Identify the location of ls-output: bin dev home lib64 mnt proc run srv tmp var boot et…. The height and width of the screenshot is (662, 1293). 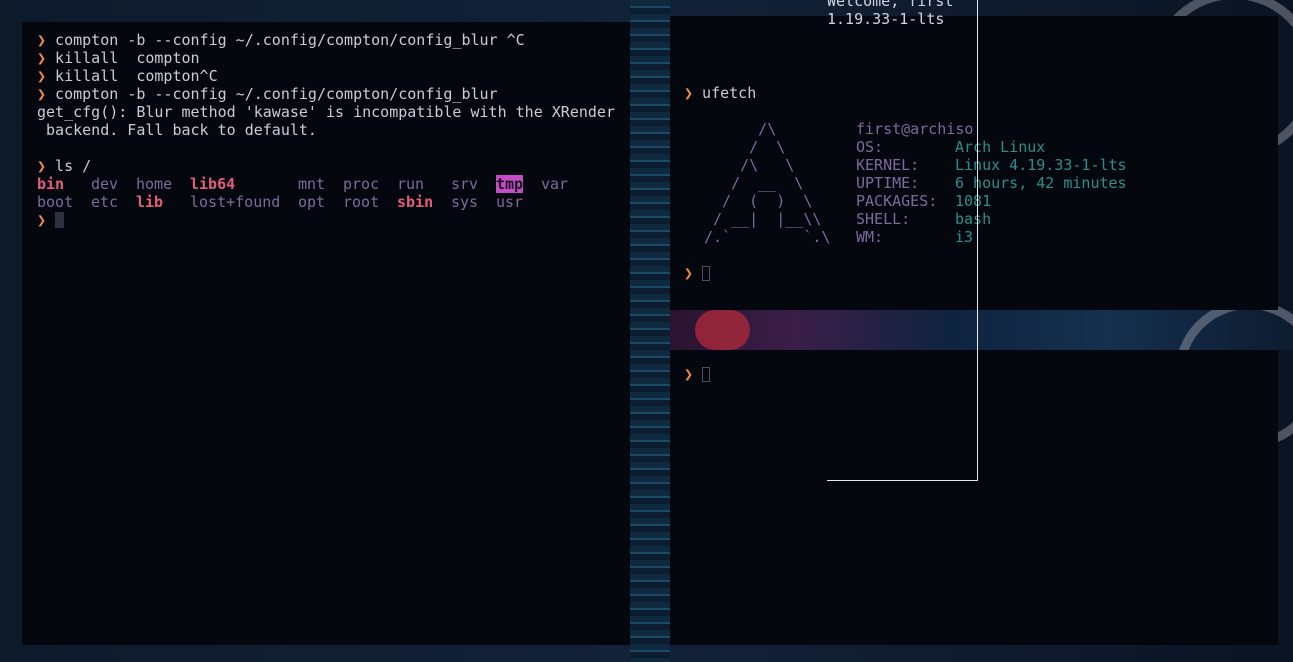
(333, 193).